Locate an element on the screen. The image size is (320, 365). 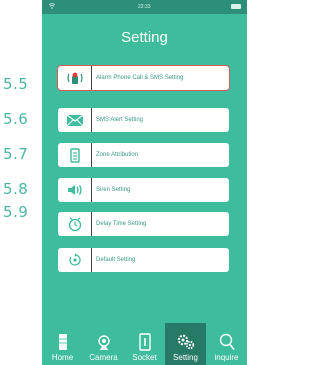
step-label-5-6: 5.6 is located at coordinates (16, 119).